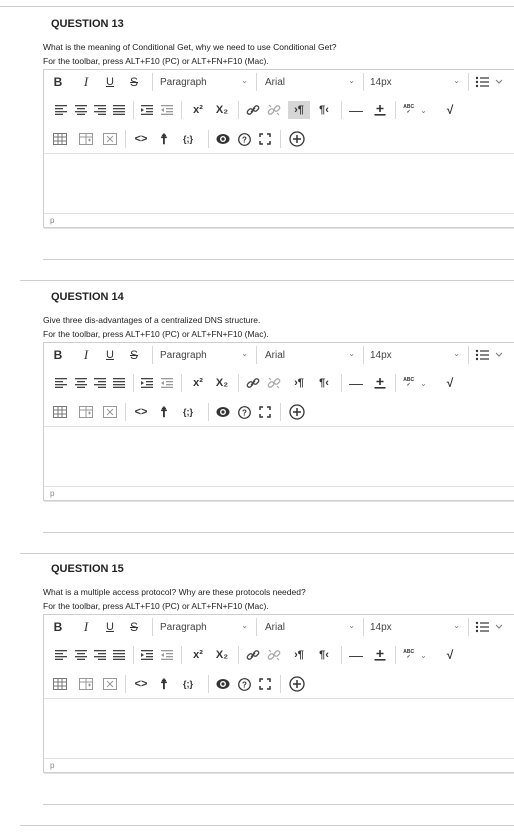  What do you see at coordinates (141, 412) in the screenshot?
I see `code-sample-button: <>` at bounding box center [141, 412].